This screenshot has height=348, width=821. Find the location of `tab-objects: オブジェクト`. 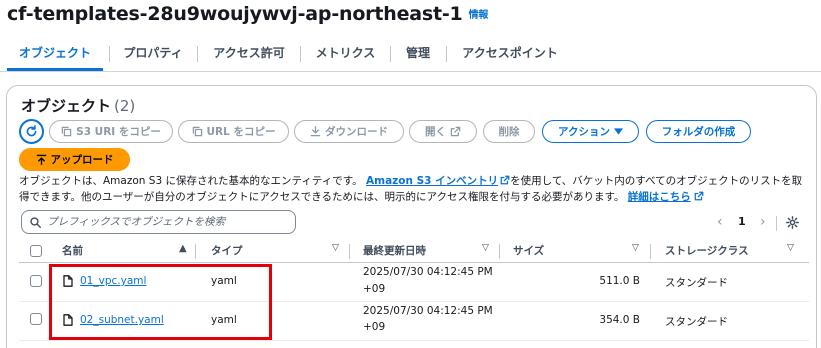

tab-objects: オブジェクト is located at coordinates (55, 54).